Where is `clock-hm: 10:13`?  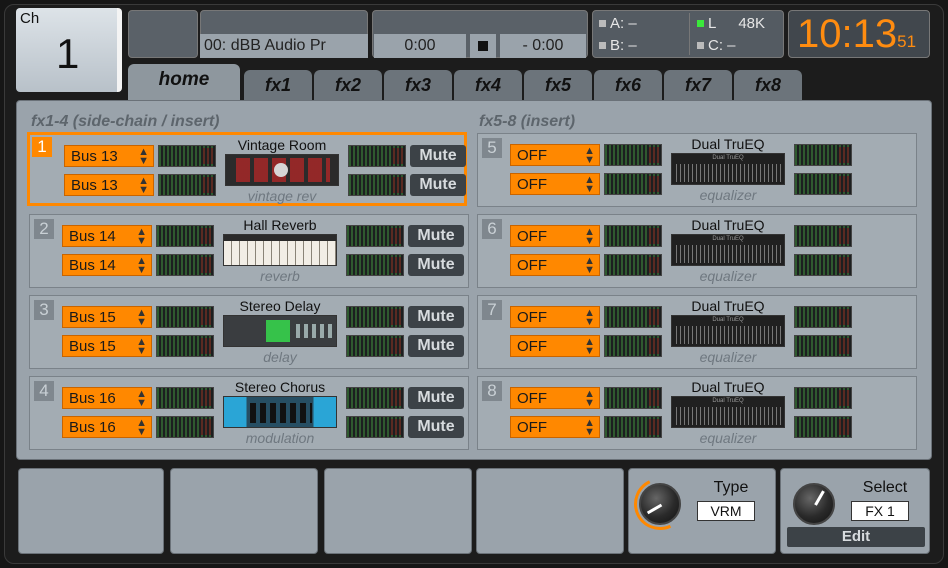
clock-hm: 10:13 is located at coordinates (847, 34).